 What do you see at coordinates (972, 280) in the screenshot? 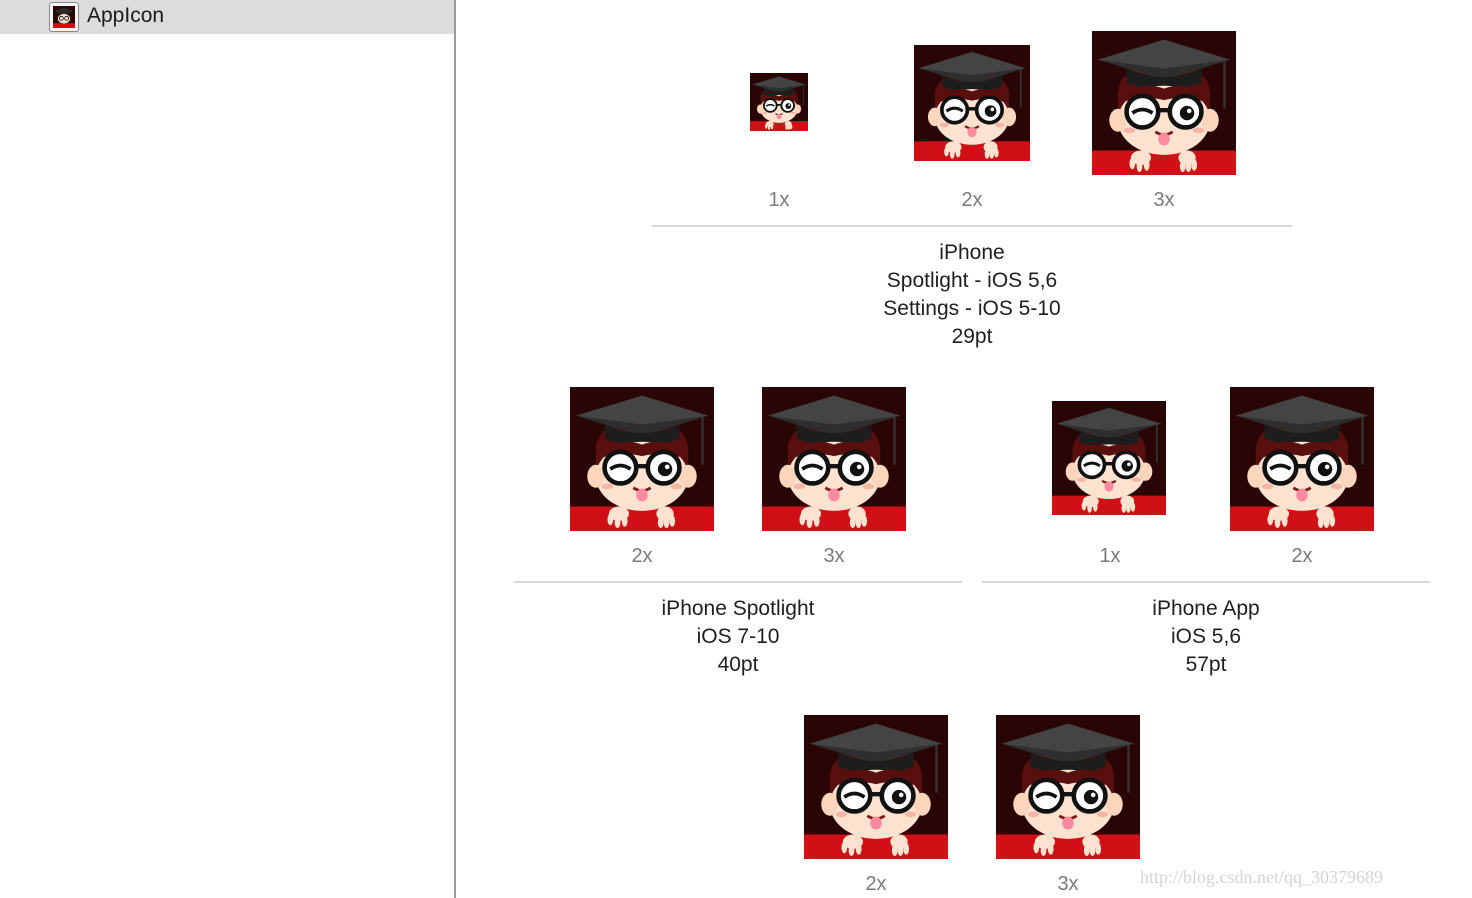
I see `group-label-line: Spotlight - iOS 5,6` at bounding box center [972, 280].